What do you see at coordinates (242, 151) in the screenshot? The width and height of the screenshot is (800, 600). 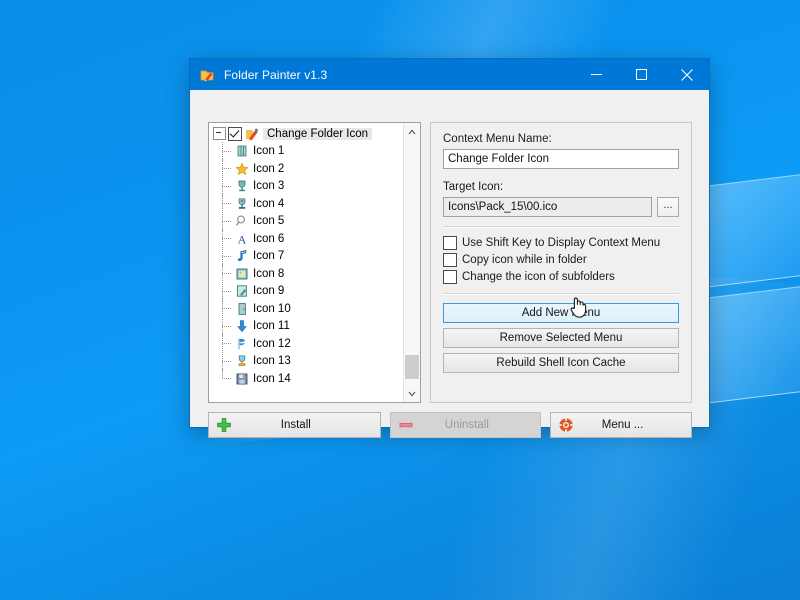 I see `book-shelf-icon` at bounding box center [242, 151].